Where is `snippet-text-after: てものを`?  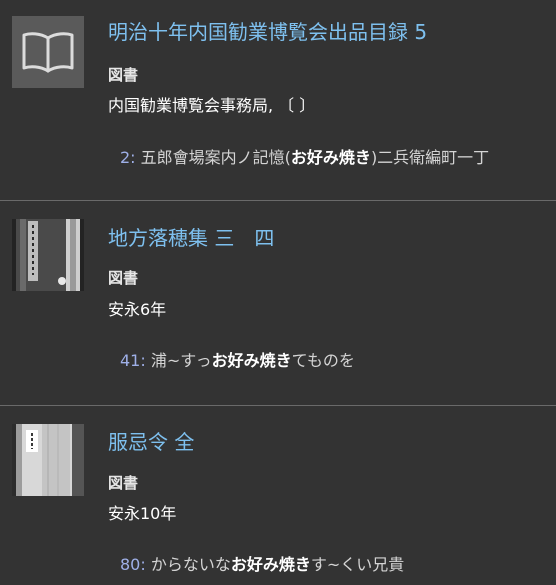
snippet-text-after: てものを is located at coordinates (323, 360).